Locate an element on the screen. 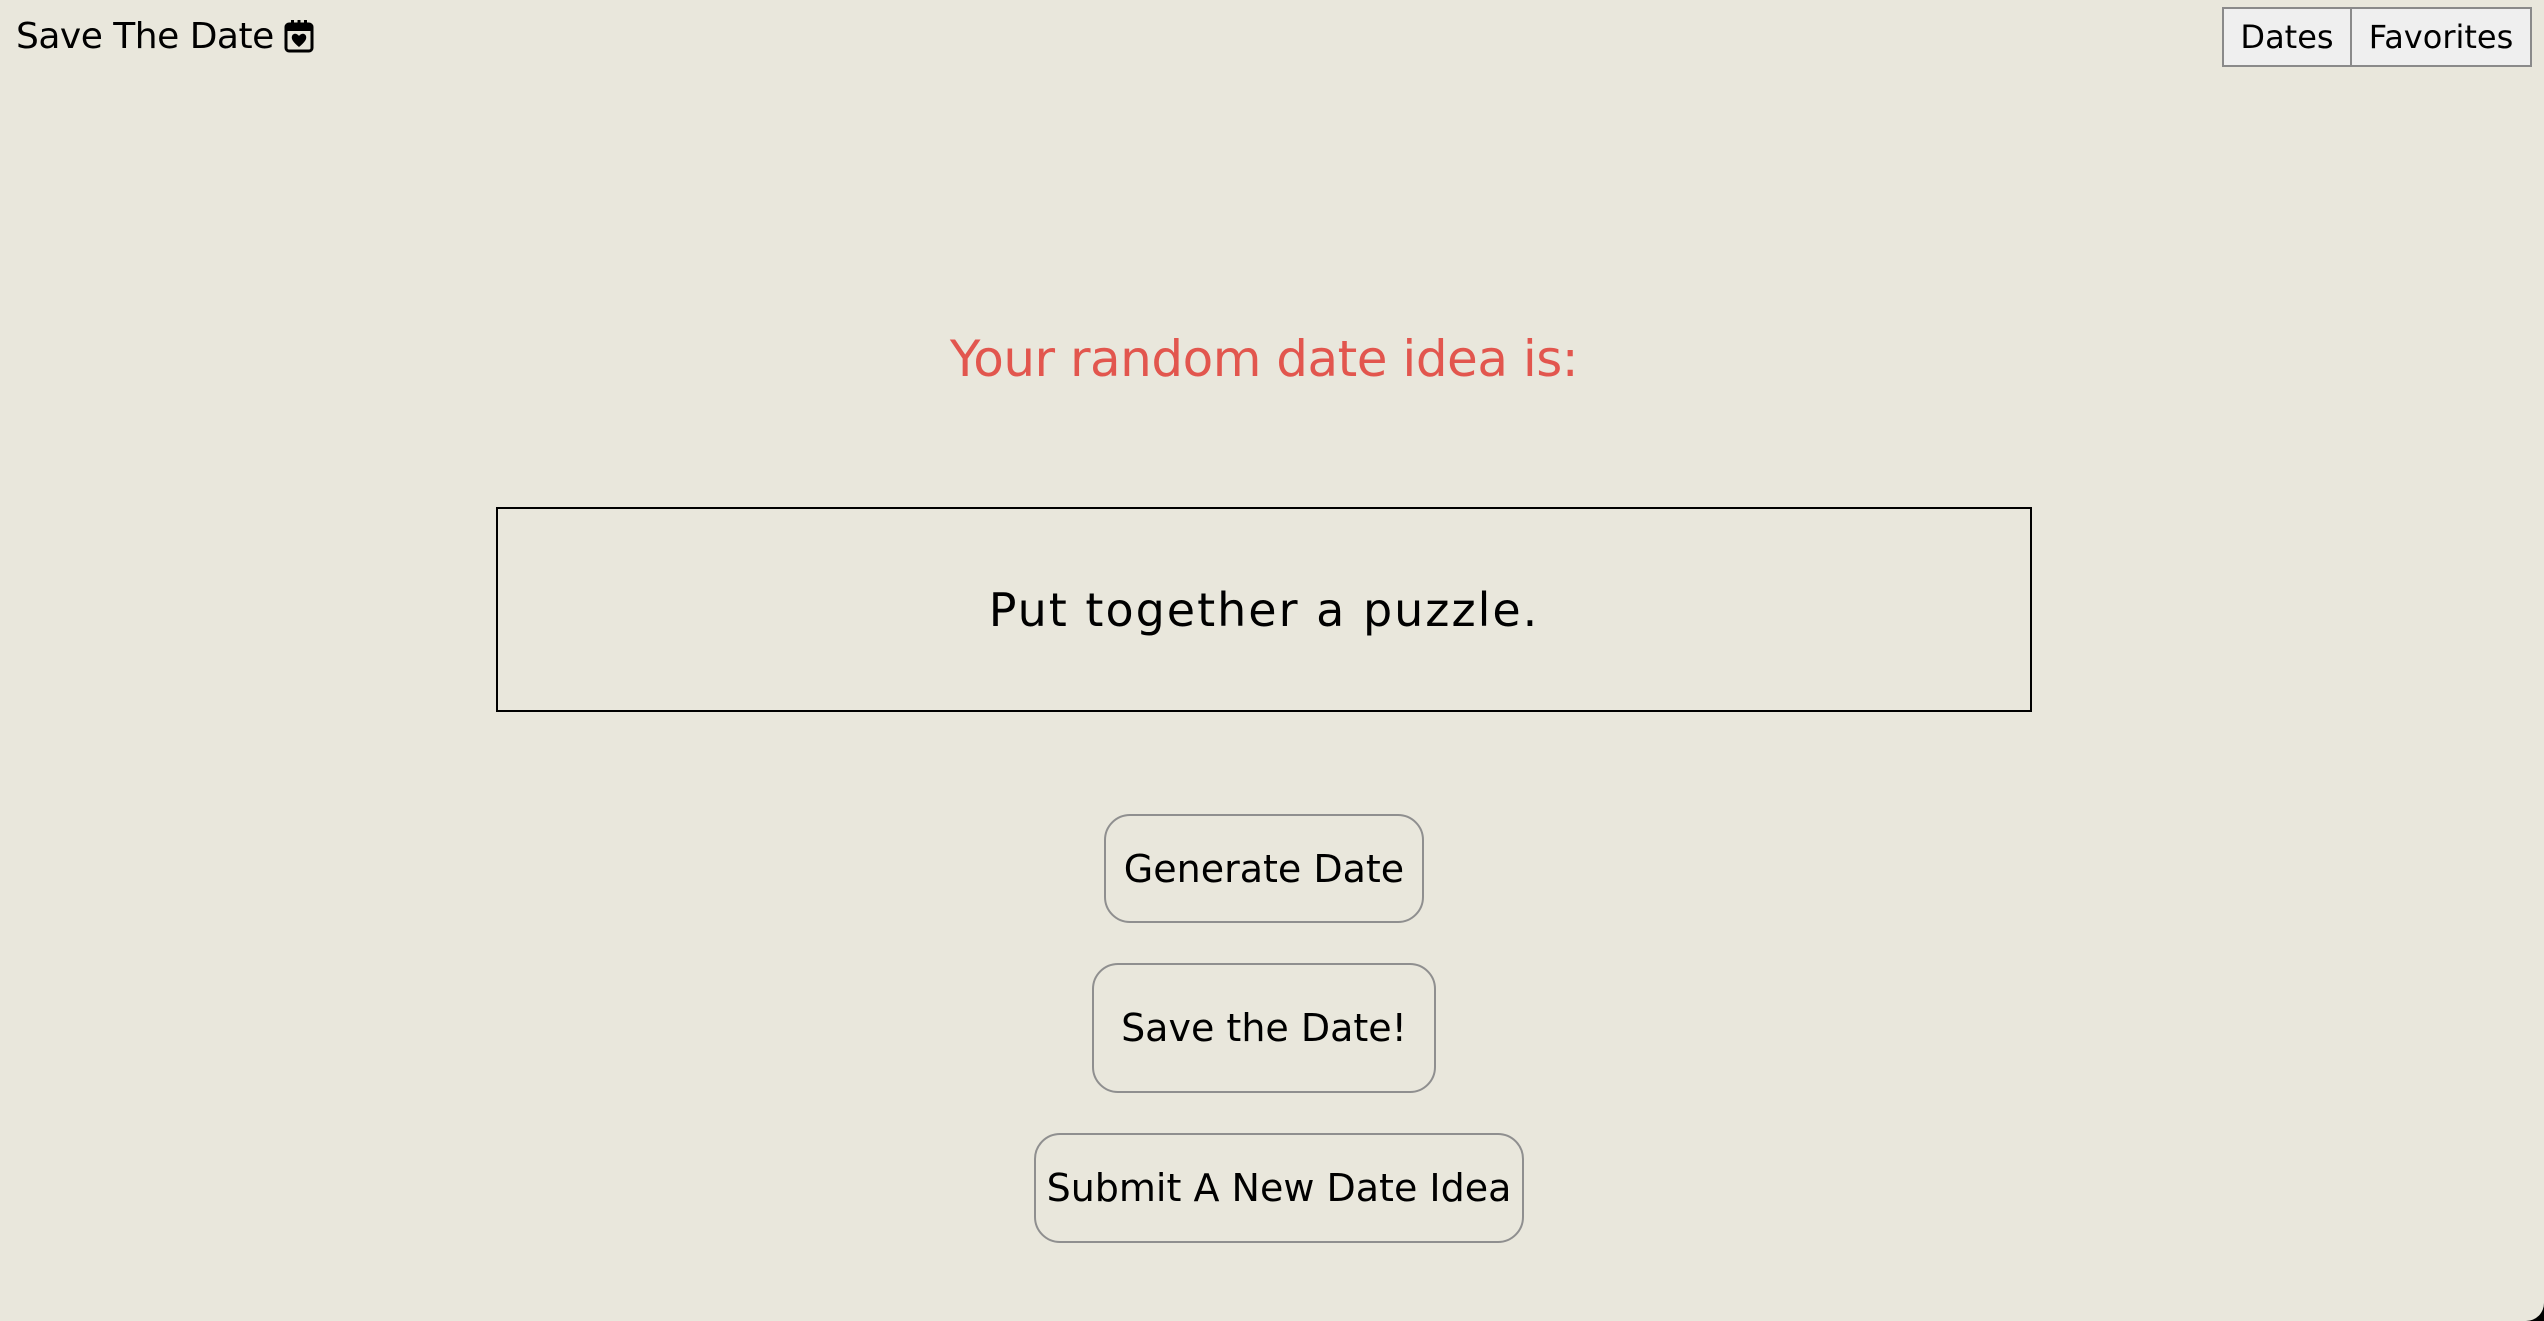 The image size is (2544, 1321). calendar-heart-icon is located at coordinates (299, 36).